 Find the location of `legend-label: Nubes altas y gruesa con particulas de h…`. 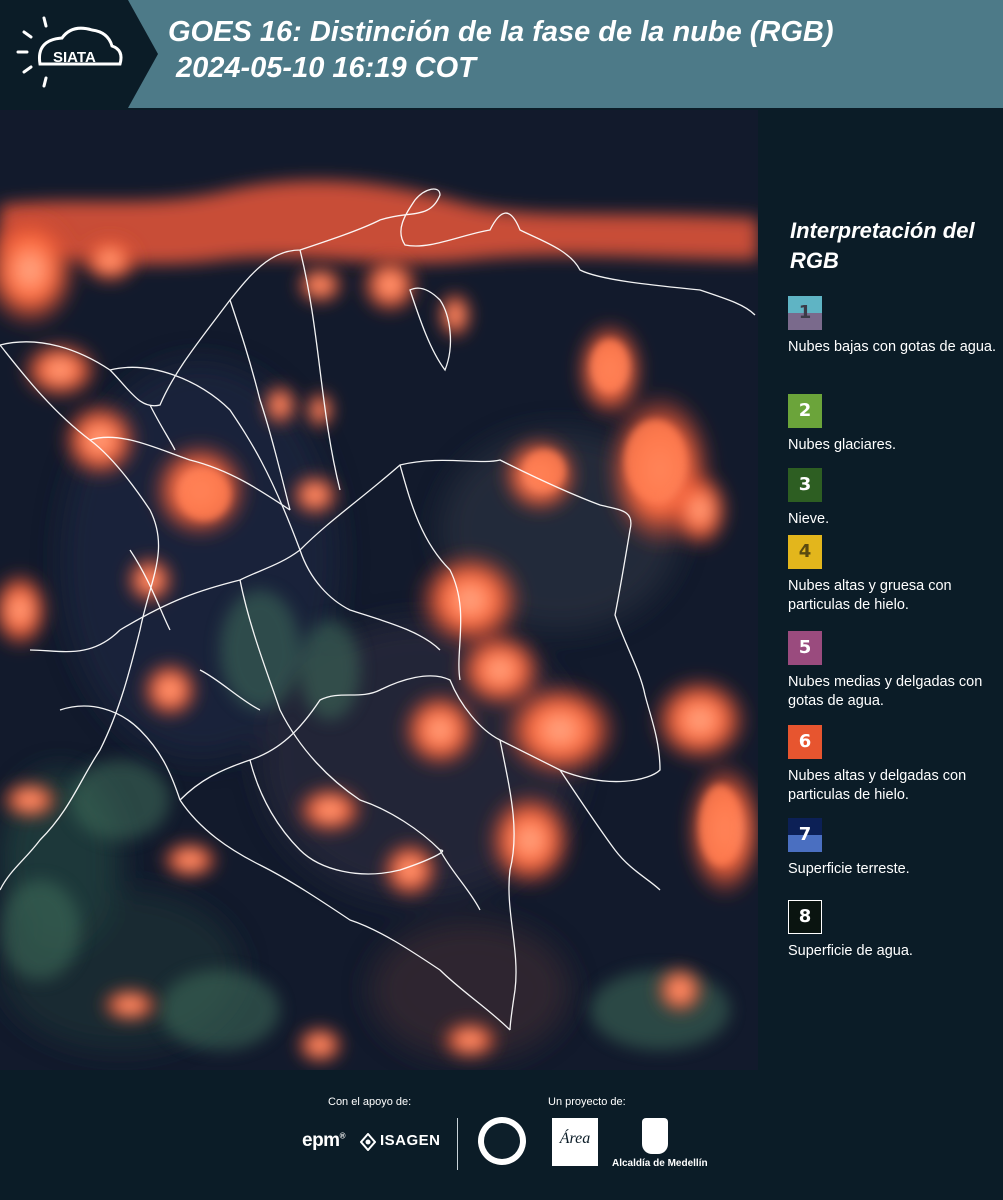

legend-label: Nubes altas y gruesa con particulas de h… is located at coordinates (870, 595).